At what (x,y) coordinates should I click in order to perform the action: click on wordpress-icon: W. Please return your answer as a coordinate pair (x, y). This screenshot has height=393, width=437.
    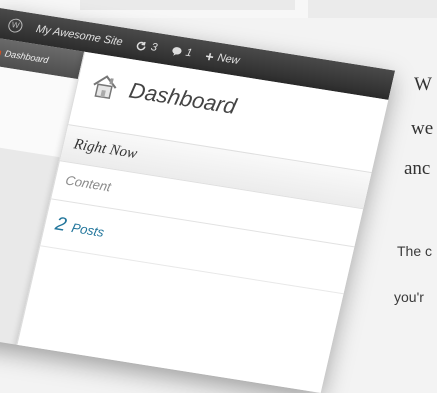
    Looking at the image, I should click on (15, 25).